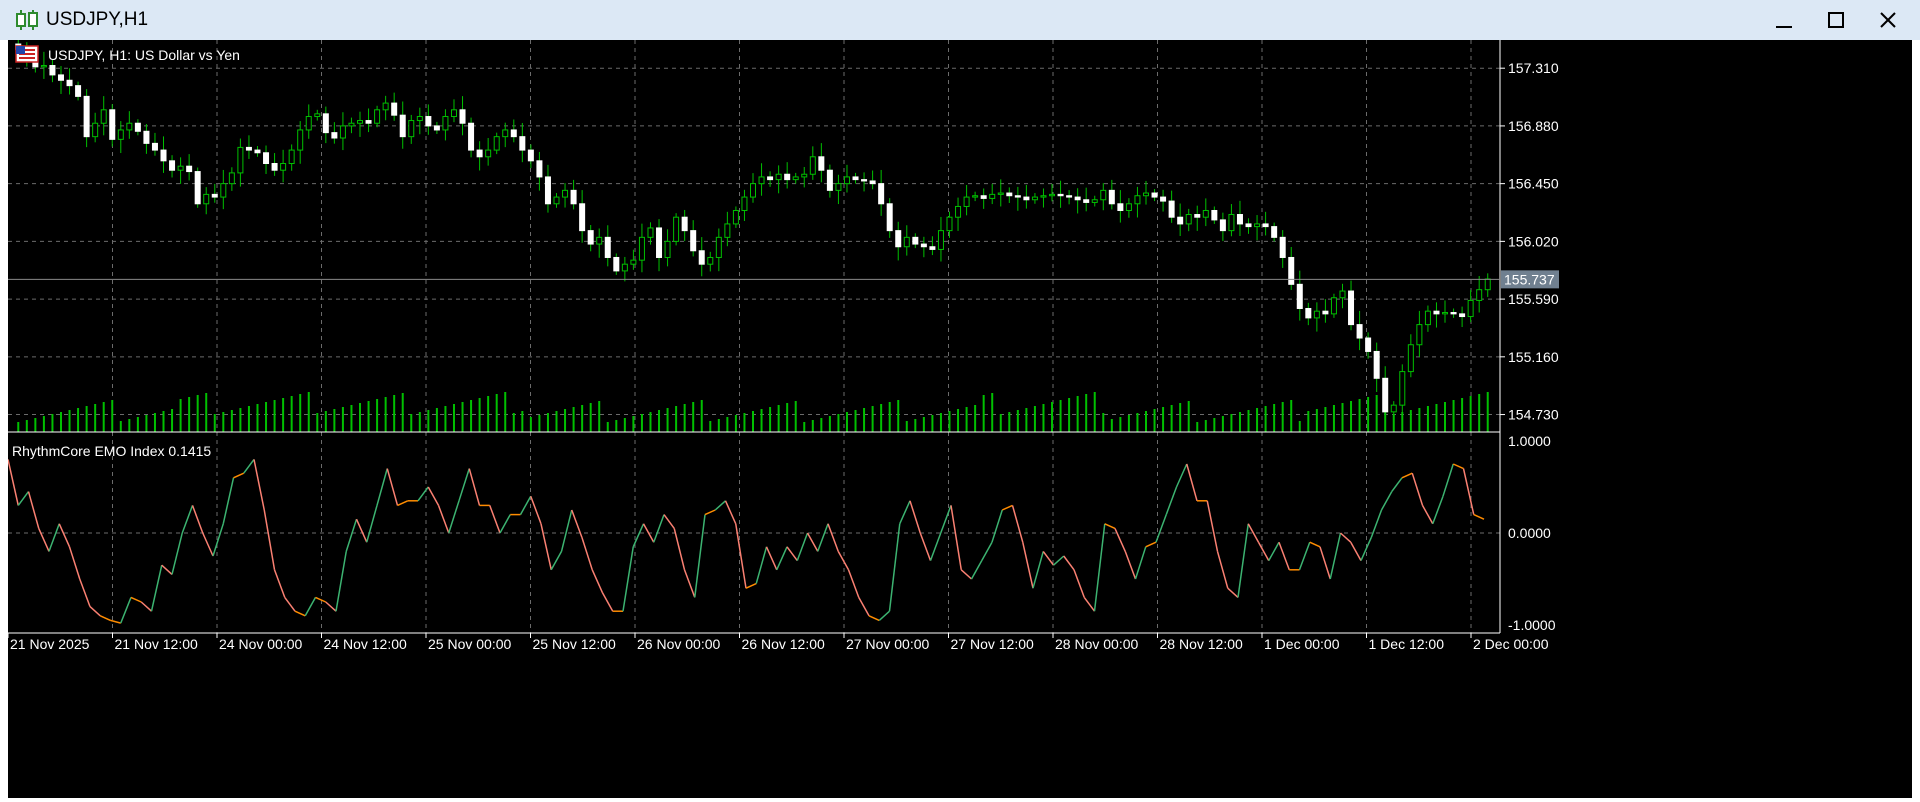 This screenshot has height=802, width=1920. Describe the element at coordinates (1201, 644) in the screenshot. I see `time-tick-label: 28 Nov 12:00` at that location.